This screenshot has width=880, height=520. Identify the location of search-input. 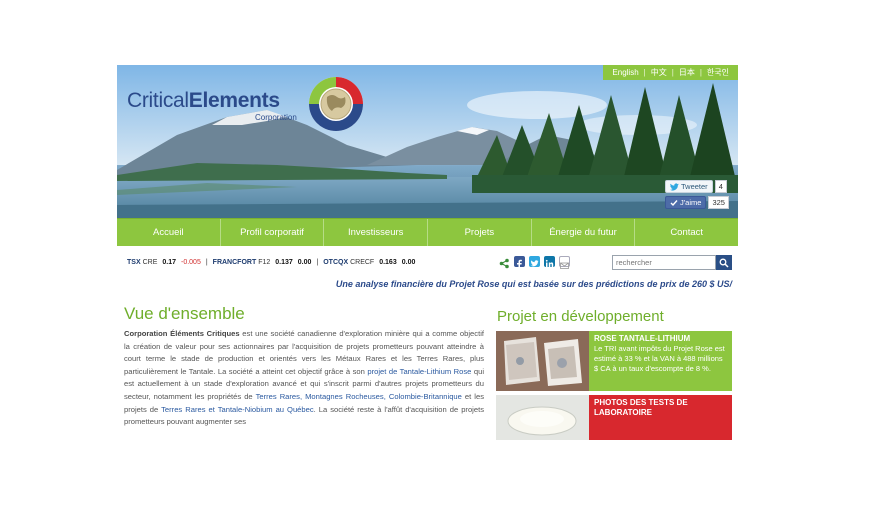
(664, 262).